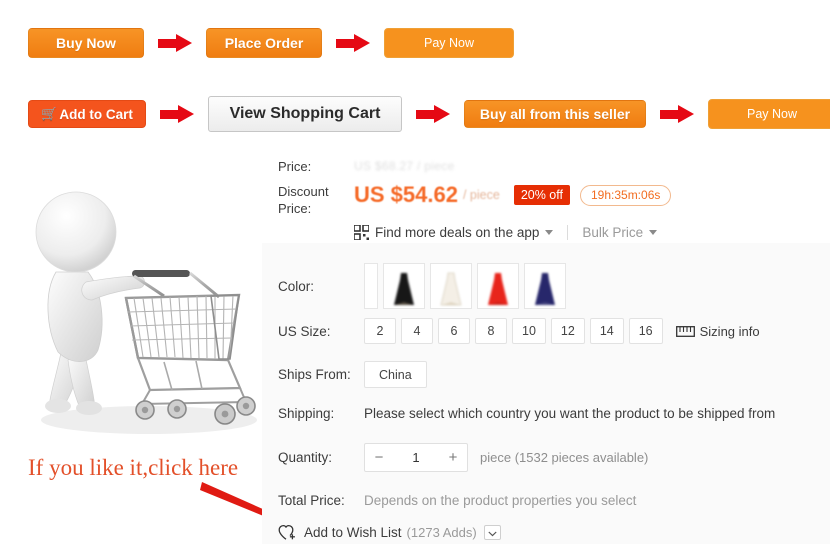 The height and width of the screenshot is (545, 830). What do you see at coordinates (545, 286) in the screenshot?
I see `swatch-navy` at bounding box center [545, 286].